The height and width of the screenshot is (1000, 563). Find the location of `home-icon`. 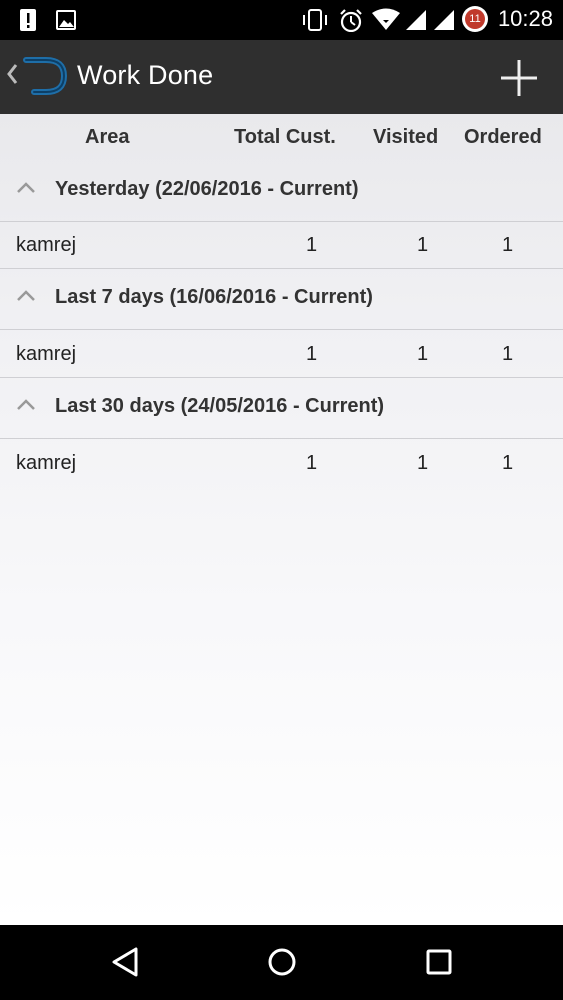

home-icon is located at coordinates (282, 962).